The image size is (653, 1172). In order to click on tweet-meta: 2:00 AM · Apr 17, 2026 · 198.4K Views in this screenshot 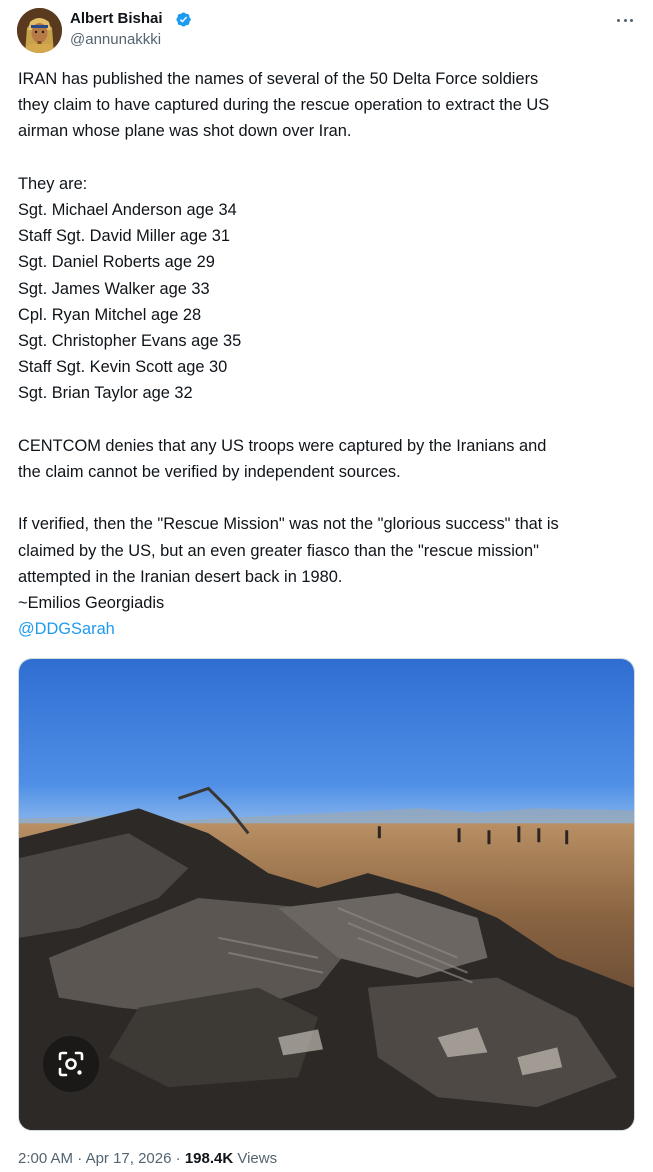, I will do `click(147, 1159)`.